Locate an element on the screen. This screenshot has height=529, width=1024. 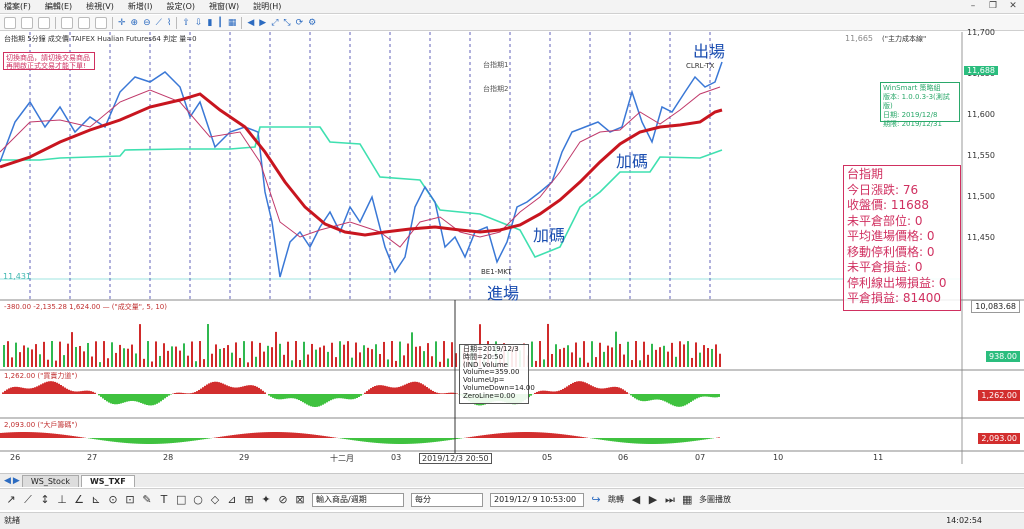
candle-icon: ┃ is located at coordinates (219, 23).